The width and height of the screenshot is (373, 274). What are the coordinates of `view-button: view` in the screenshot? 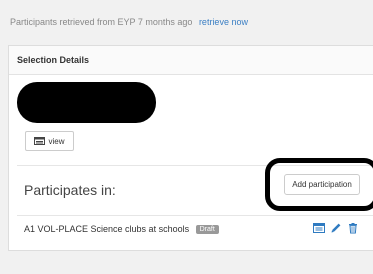 It's located at (49, 141).